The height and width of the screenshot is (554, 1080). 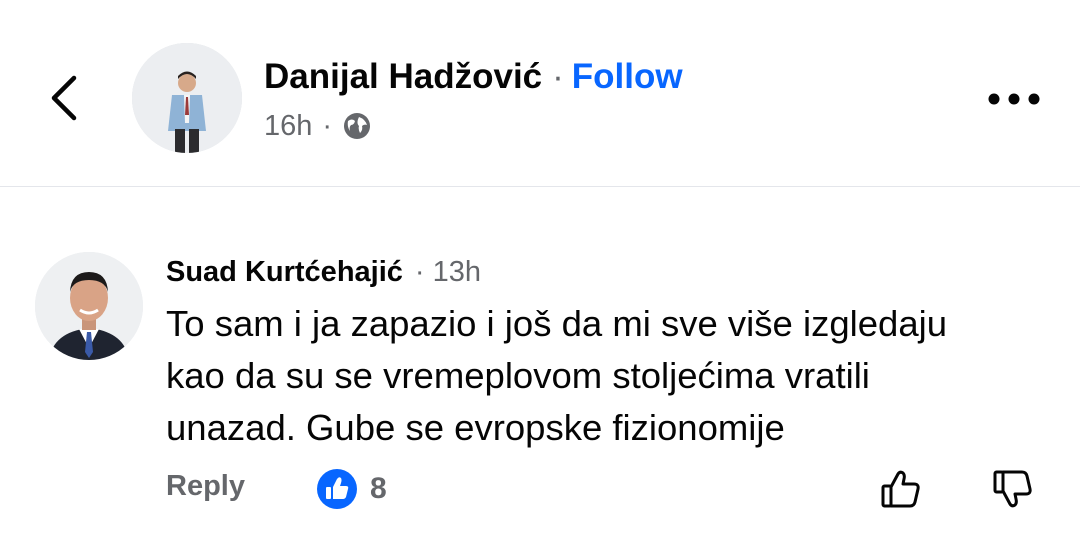 I want to click on back-button, so click(x=66, y=98).